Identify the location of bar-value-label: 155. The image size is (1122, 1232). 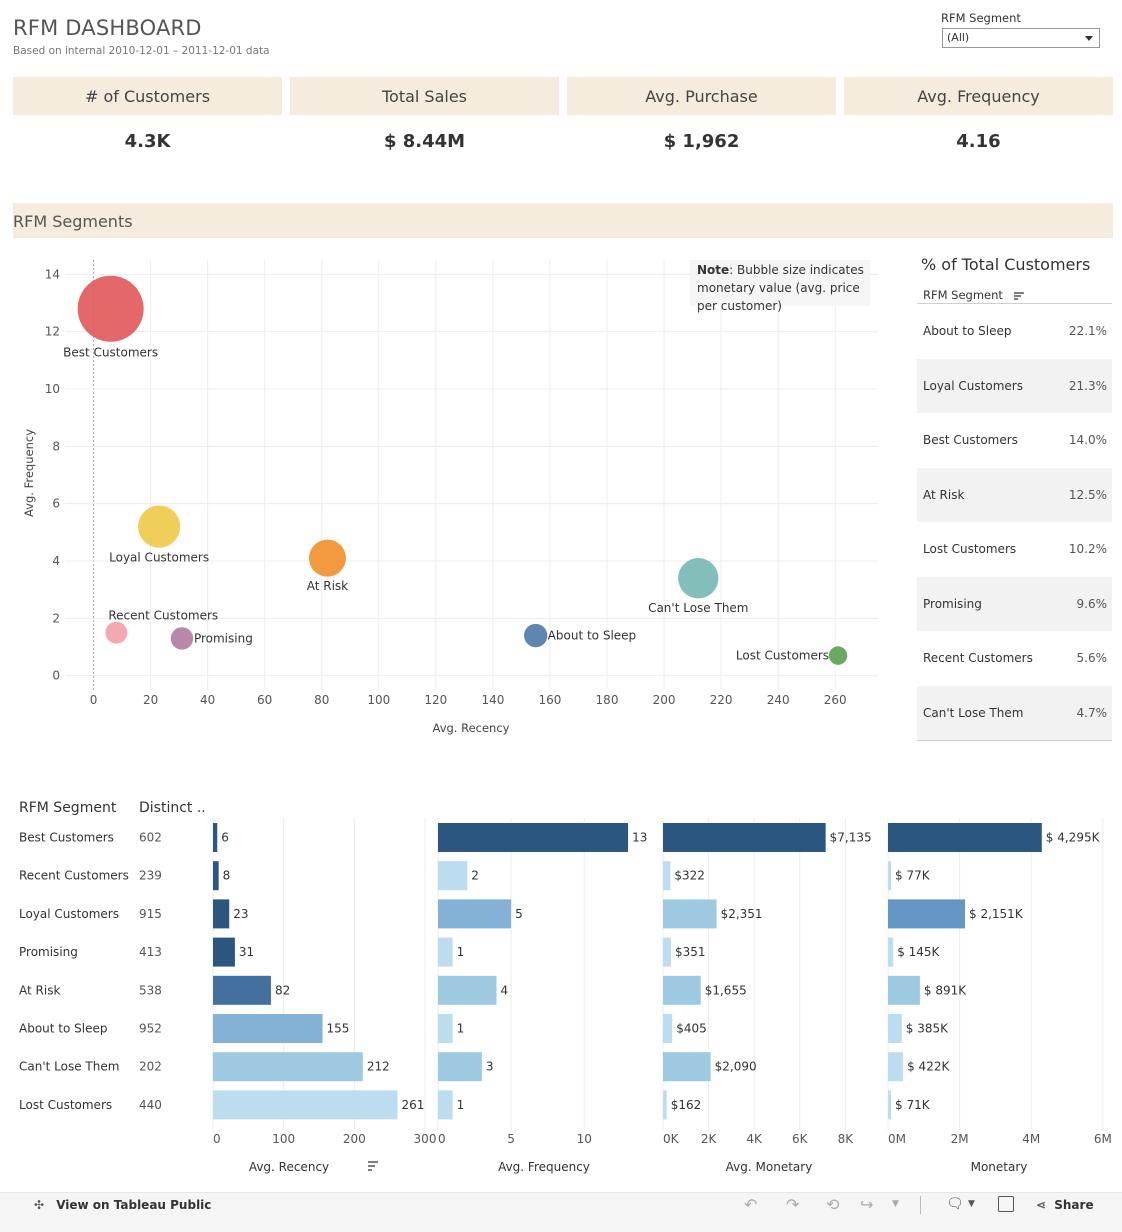
(338, 1029).